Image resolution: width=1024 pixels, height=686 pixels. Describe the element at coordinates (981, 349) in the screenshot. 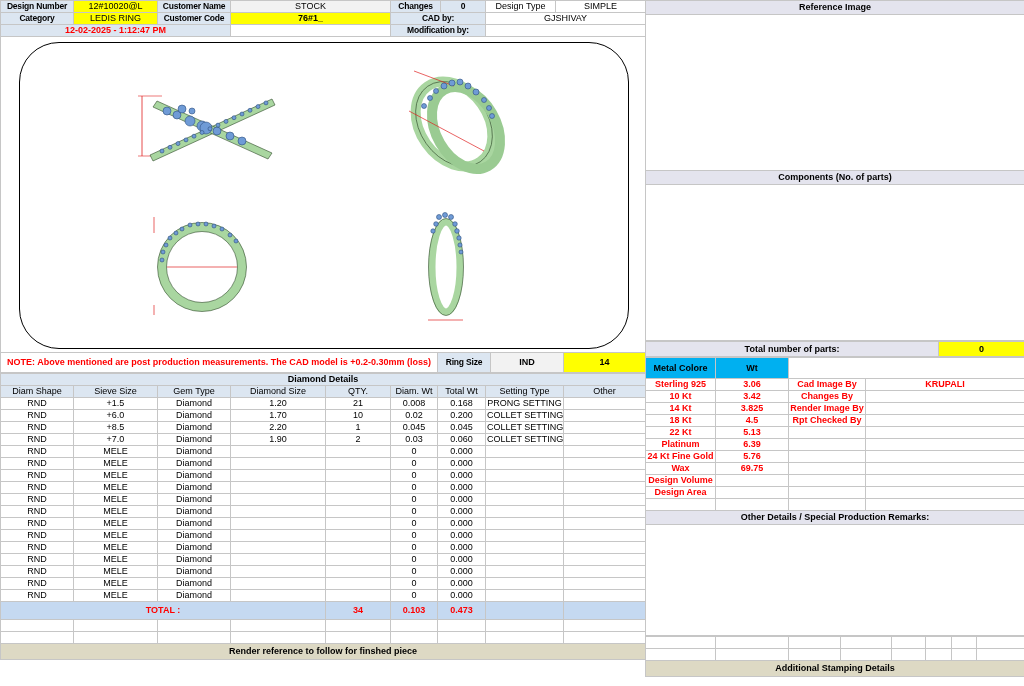

I see `total-value: 0` at that location.